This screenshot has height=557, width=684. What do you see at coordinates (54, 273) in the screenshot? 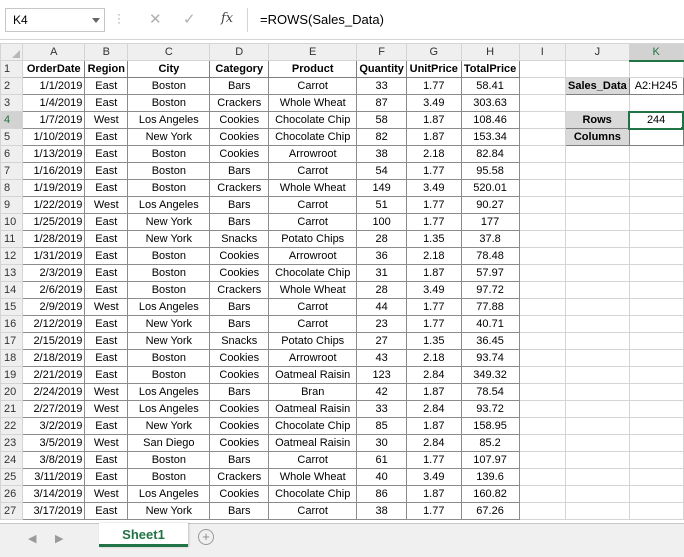
I see `data-cell: 2/3/2019` at bounding box center [54, 273].